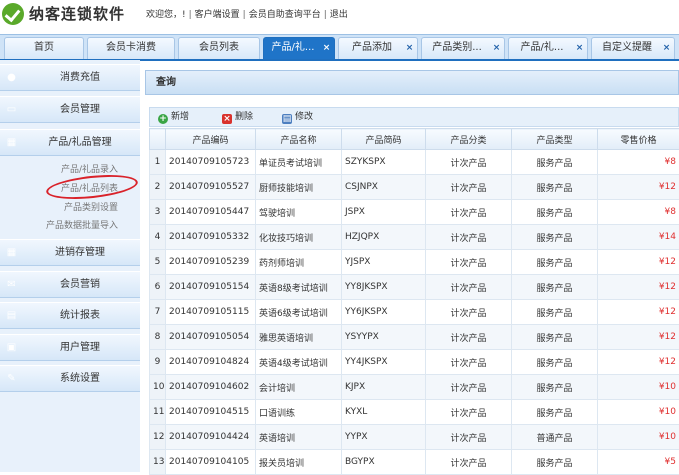 The width and height of the screenshot is (679, 475). I want to click on table-row: 820140709105054雅思英语培训YSYYPX计次产品服务产品¥12, so click(414, 337).